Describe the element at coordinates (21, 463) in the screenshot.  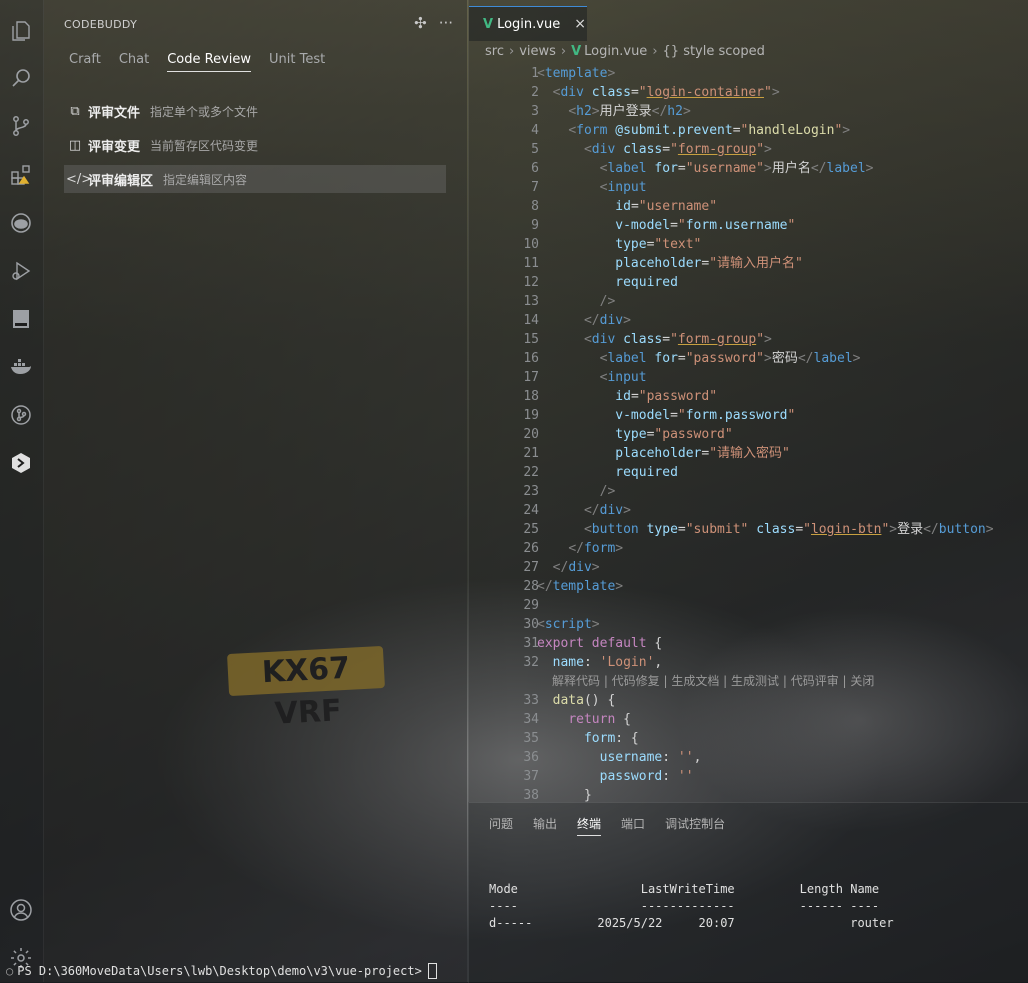
I see `codebuddy-icon` at that location.